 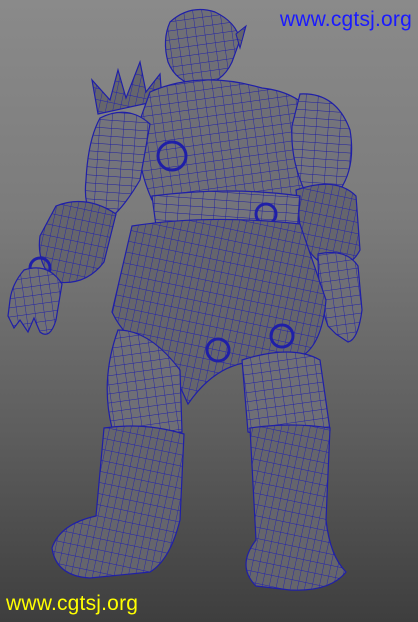 I want to click on watermark-top: www.cgtsj.org, so click(x=345, y=19).